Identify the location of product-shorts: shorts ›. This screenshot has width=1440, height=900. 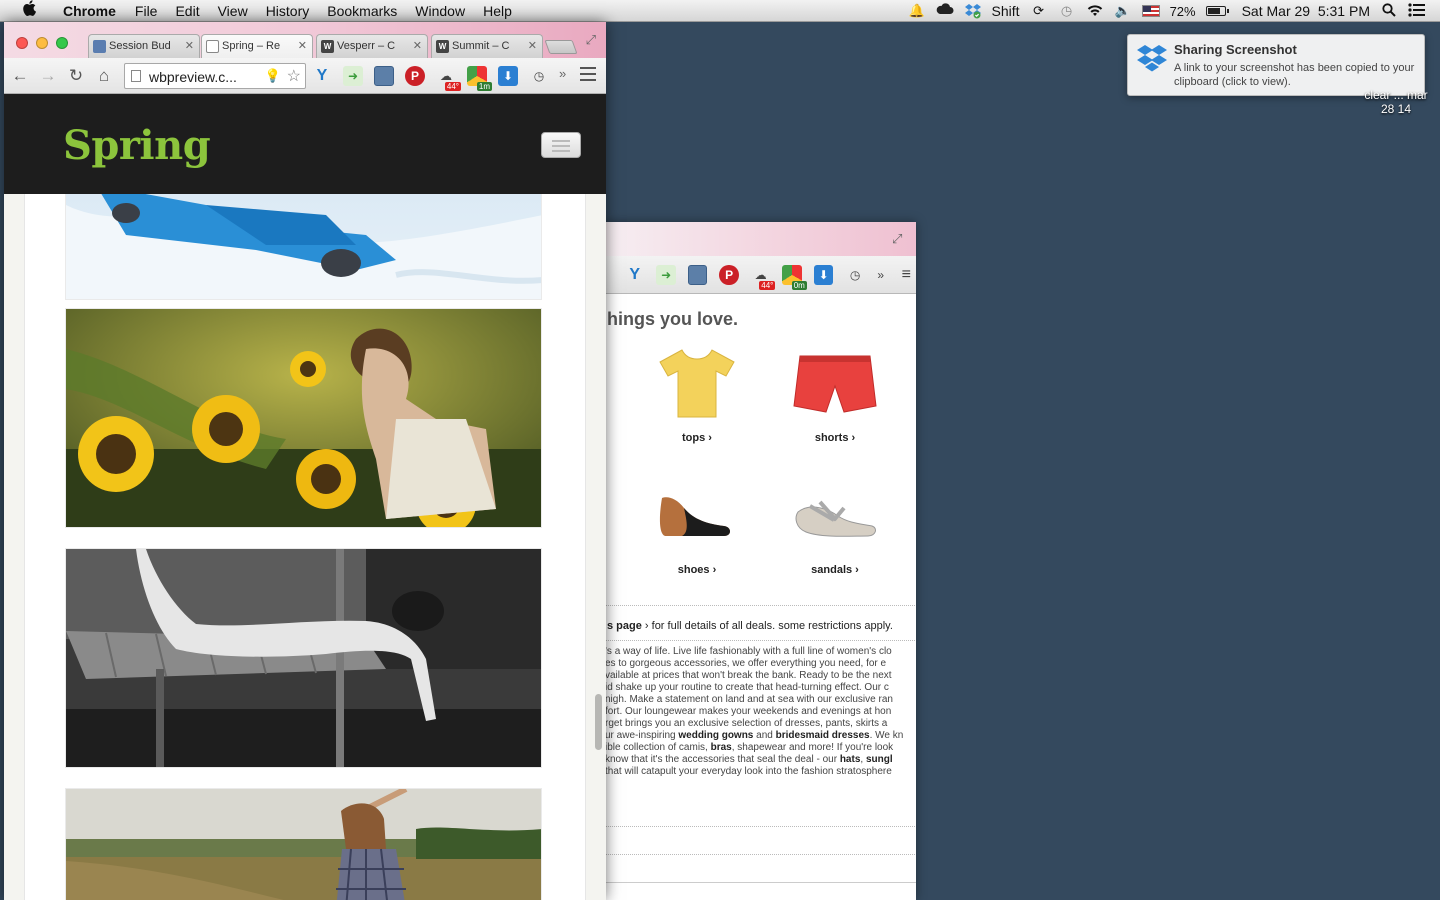
(835, 394).